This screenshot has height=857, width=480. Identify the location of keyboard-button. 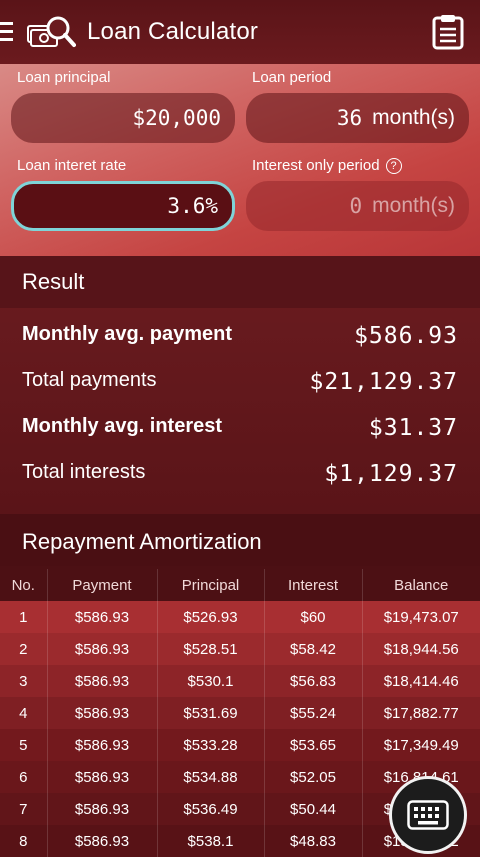
(428, 815).